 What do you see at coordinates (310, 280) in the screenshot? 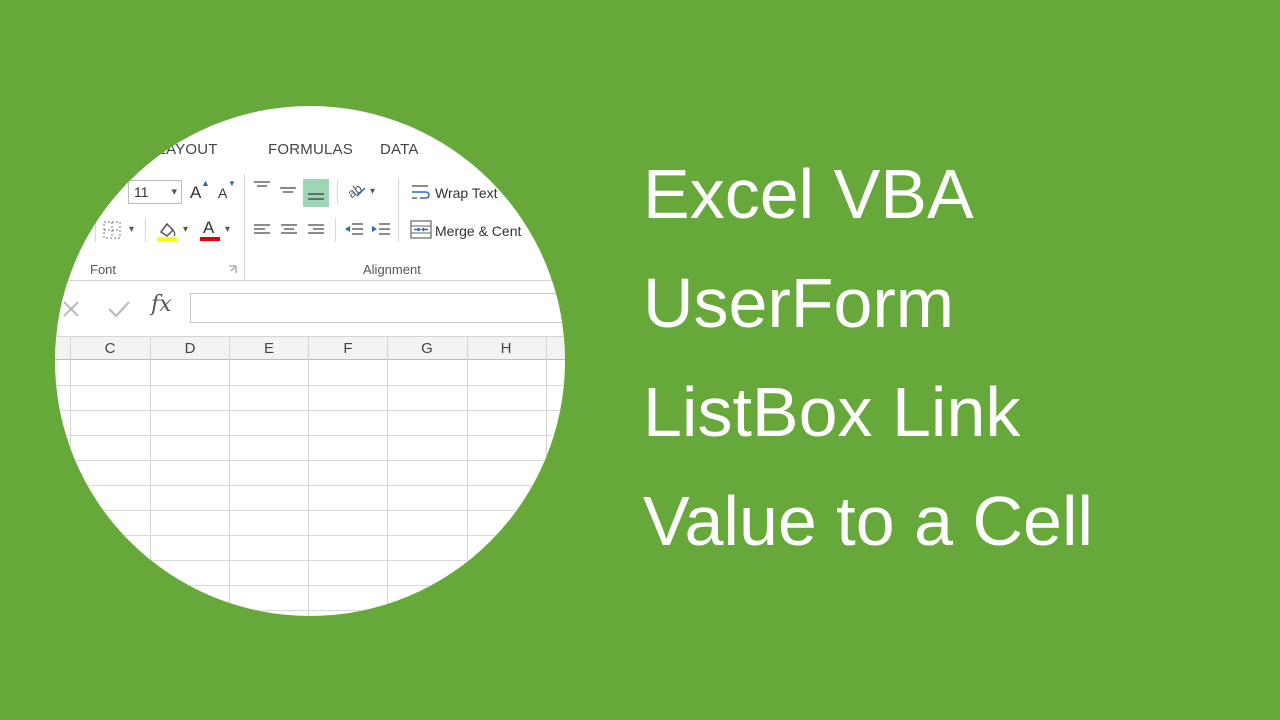
I see `ribbon-bottom-border` at bounding box center [310, 280].